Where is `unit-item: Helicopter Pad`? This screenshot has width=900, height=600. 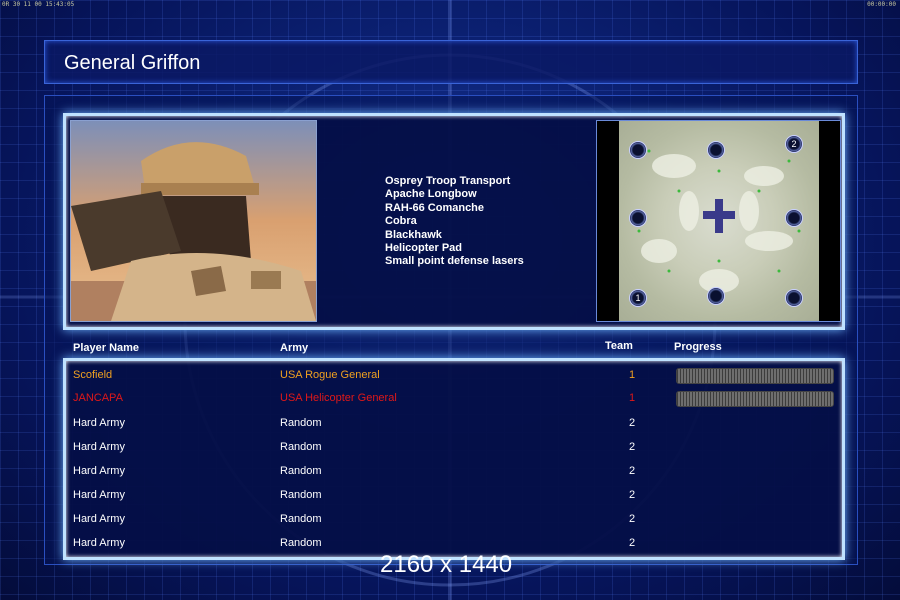 unit-item: Helicopter Pad is located at coordinates (424, 248).